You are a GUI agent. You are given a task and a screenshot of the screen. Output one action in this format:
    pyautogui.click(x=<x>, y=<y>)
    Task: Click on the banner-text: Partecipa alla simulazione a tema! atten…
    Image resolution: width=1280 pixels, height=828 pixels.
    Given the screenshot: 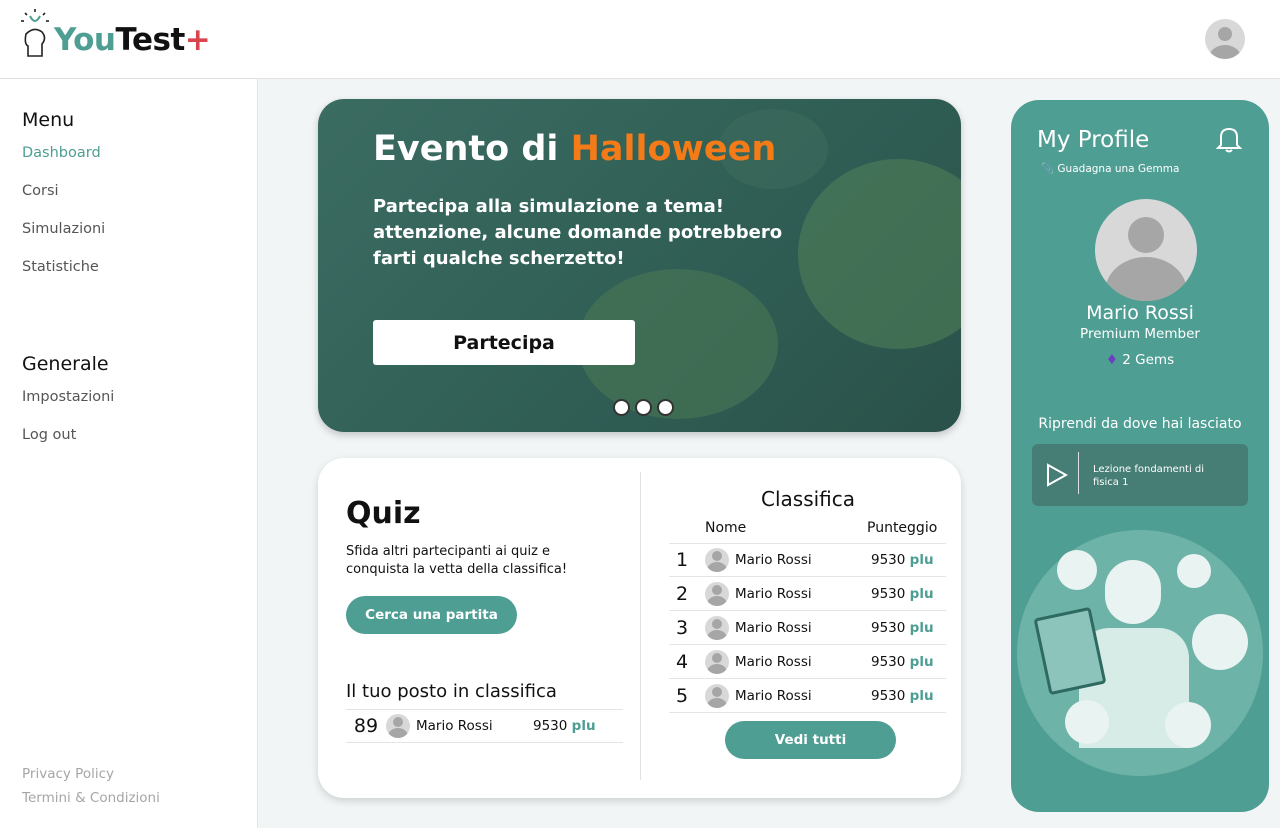 What is the action you would take?
    pyautogui.click(x=578, y=232)
    